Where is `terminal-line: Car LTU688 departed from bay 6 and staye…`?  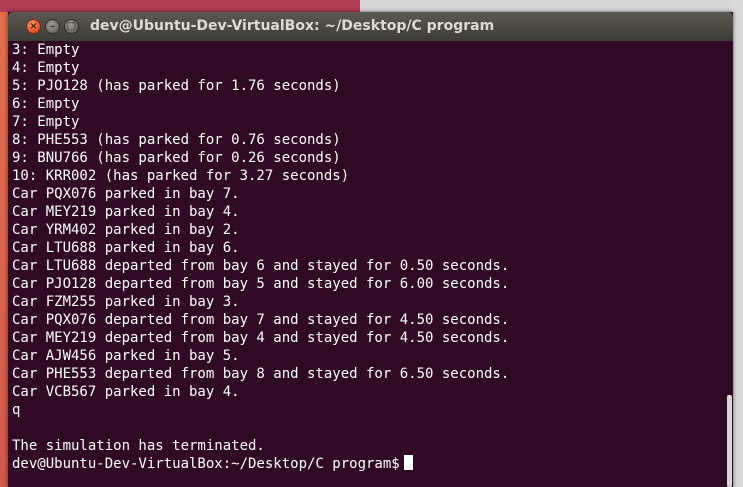
terminal-line: Car LTU688 departed from bay 6 and staye… is located at coordinates (261, 266).